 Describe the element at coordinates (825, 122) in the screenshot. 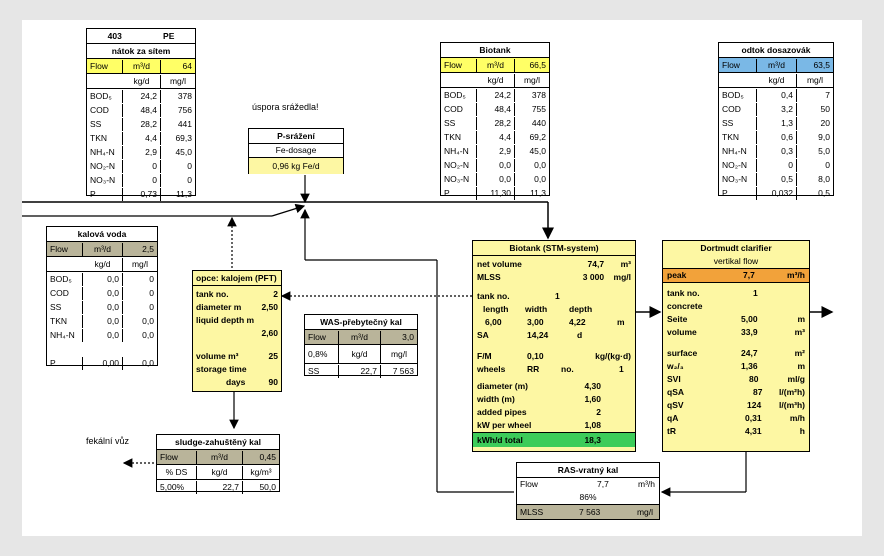

I see `odtok-mg-cell: 20` at that location.